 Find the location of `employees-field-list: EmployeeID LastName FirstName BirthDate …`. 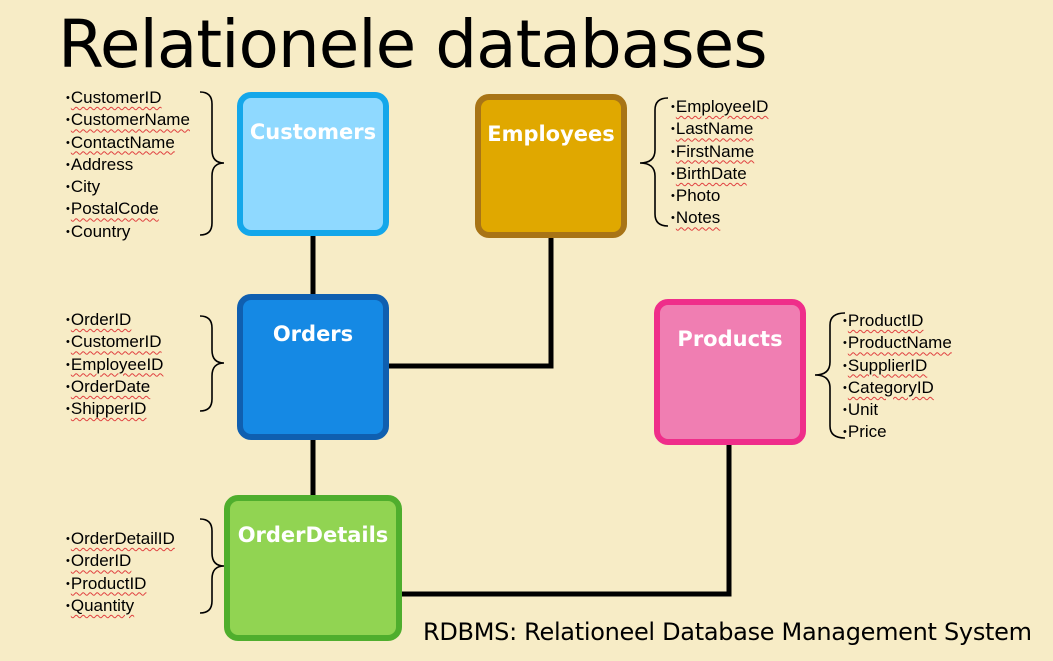

employees-field-list: EmployeeID LastName FirstName BirthDate … is located at coordinates (720, 163).